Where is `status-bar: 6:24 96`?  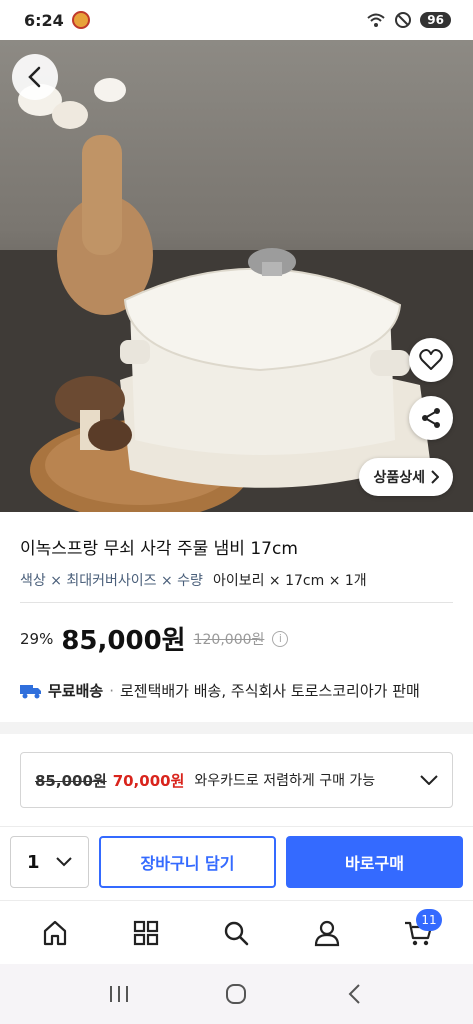 status-bar: 6:24 96 is located at coordinates (236, 20).